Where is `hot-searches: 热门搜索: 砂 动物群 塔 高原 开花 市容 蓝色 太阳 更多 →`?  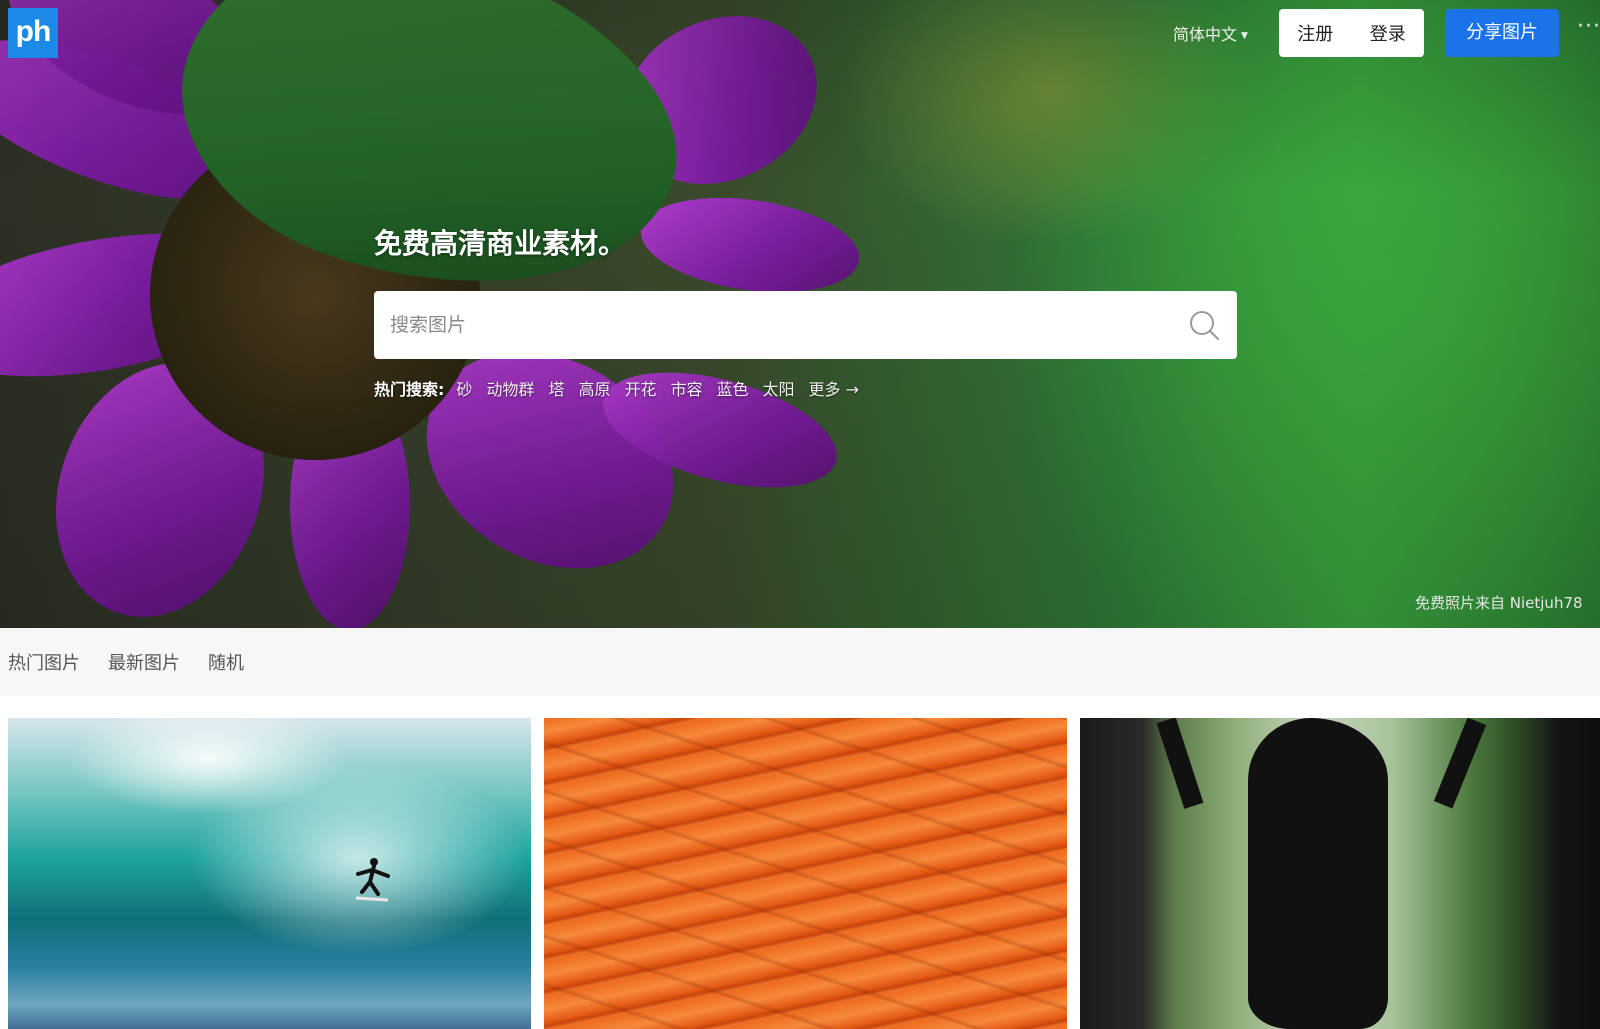 hot-searches: 热门搜索: 砂 动物群 塔 高原 开花 市容 蓝色 太阳 更多 → is located at coordinates (616, 388).